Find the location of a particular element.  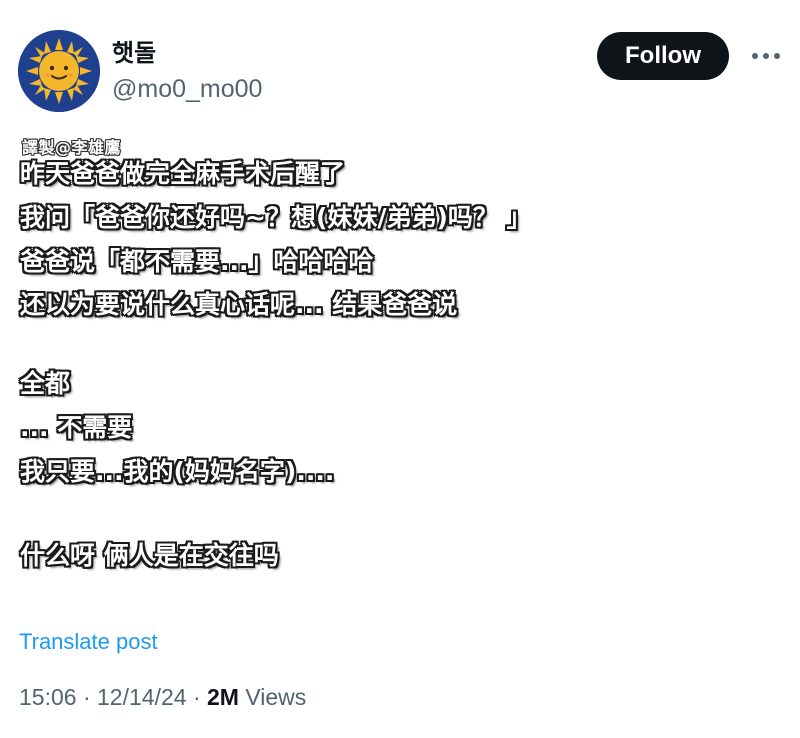

subtitle-line: 我问「爸爸你还好吗~？想(妹妹/弟弟)吗？ 」 is located at coordinates (276, 217).